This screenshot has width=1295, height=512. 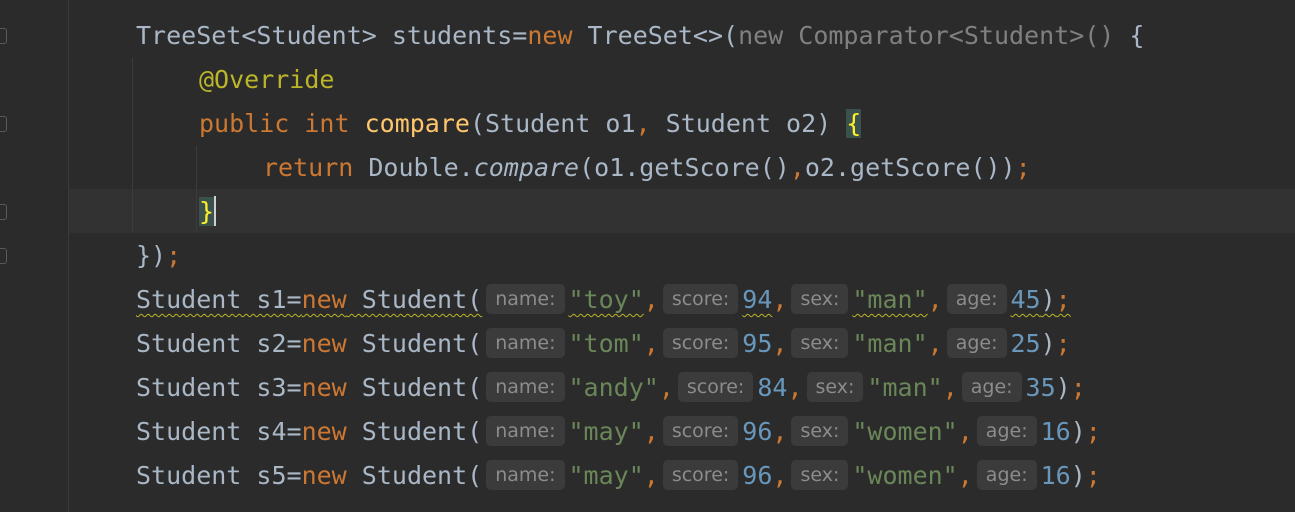 I want to click on current-line-highlight, so click(x=682, y=211).